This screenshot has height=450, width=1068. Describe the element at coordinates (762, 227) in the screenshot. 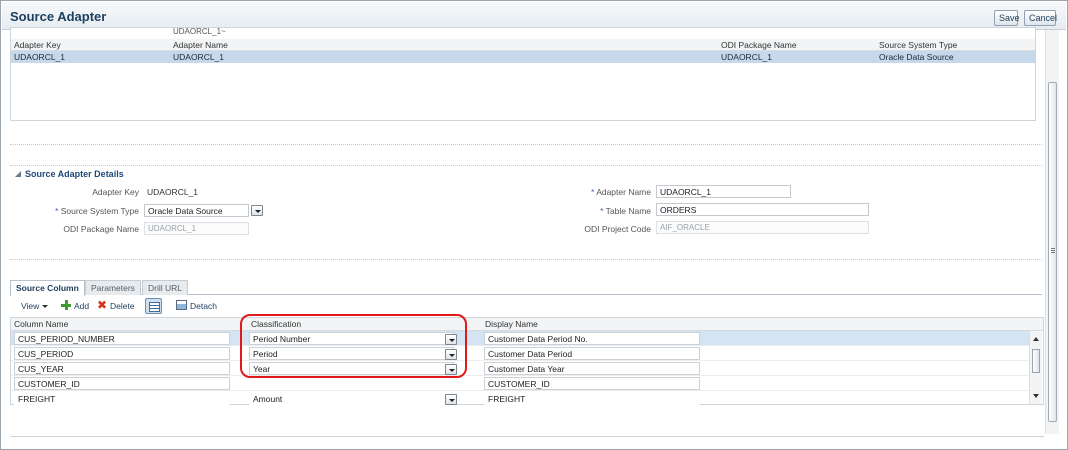

I see `odi-project-code-field: AIF_ORACLE` at that location.